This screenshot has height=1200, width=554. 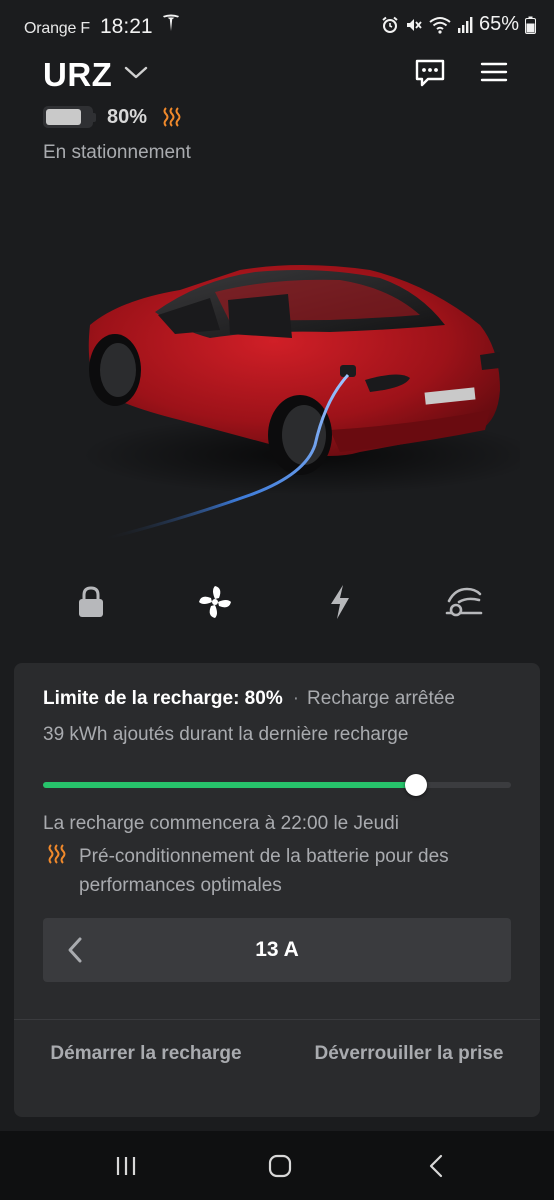 I want to click on battery-icon, so click(x=530, y=25).